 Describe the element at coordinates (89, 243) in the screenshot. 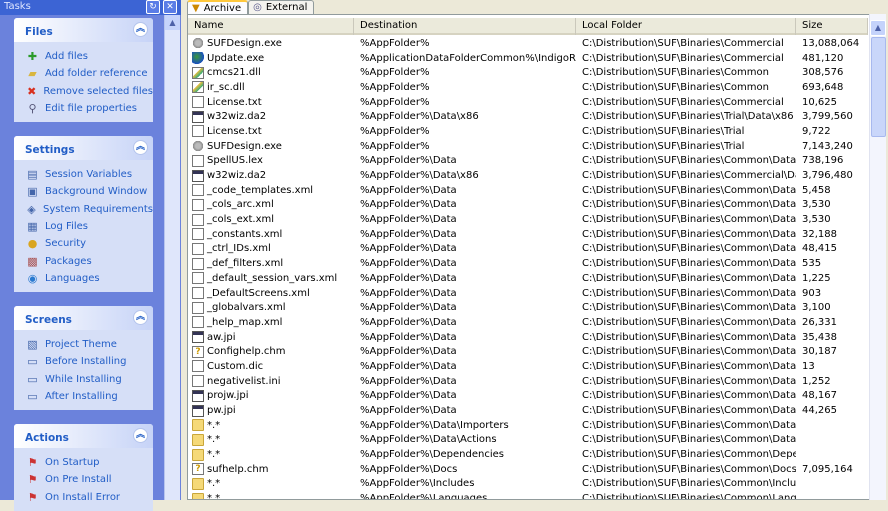

I see `task-item: ● Security` at that location.